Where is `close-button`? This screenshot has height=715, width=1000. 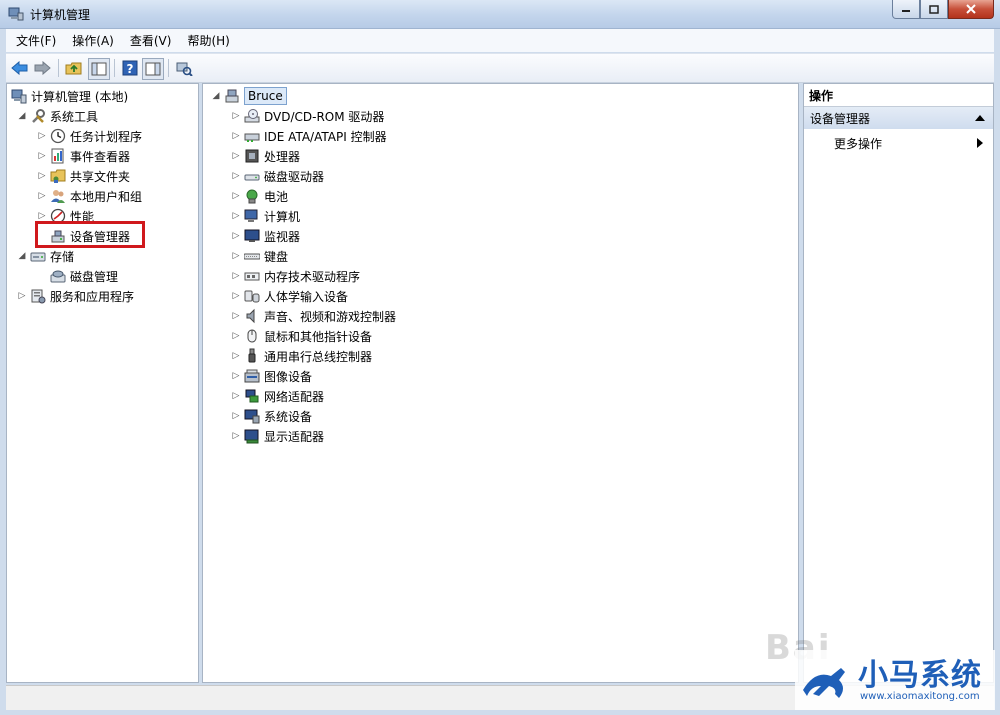 close-button is located at coordinates (971, 9).